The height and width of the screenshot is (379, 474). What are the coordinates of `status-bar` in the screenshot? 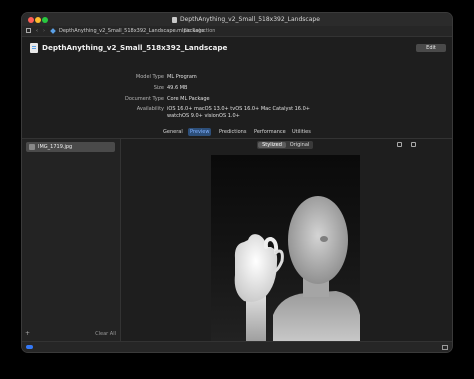 It's located at (237, 346).